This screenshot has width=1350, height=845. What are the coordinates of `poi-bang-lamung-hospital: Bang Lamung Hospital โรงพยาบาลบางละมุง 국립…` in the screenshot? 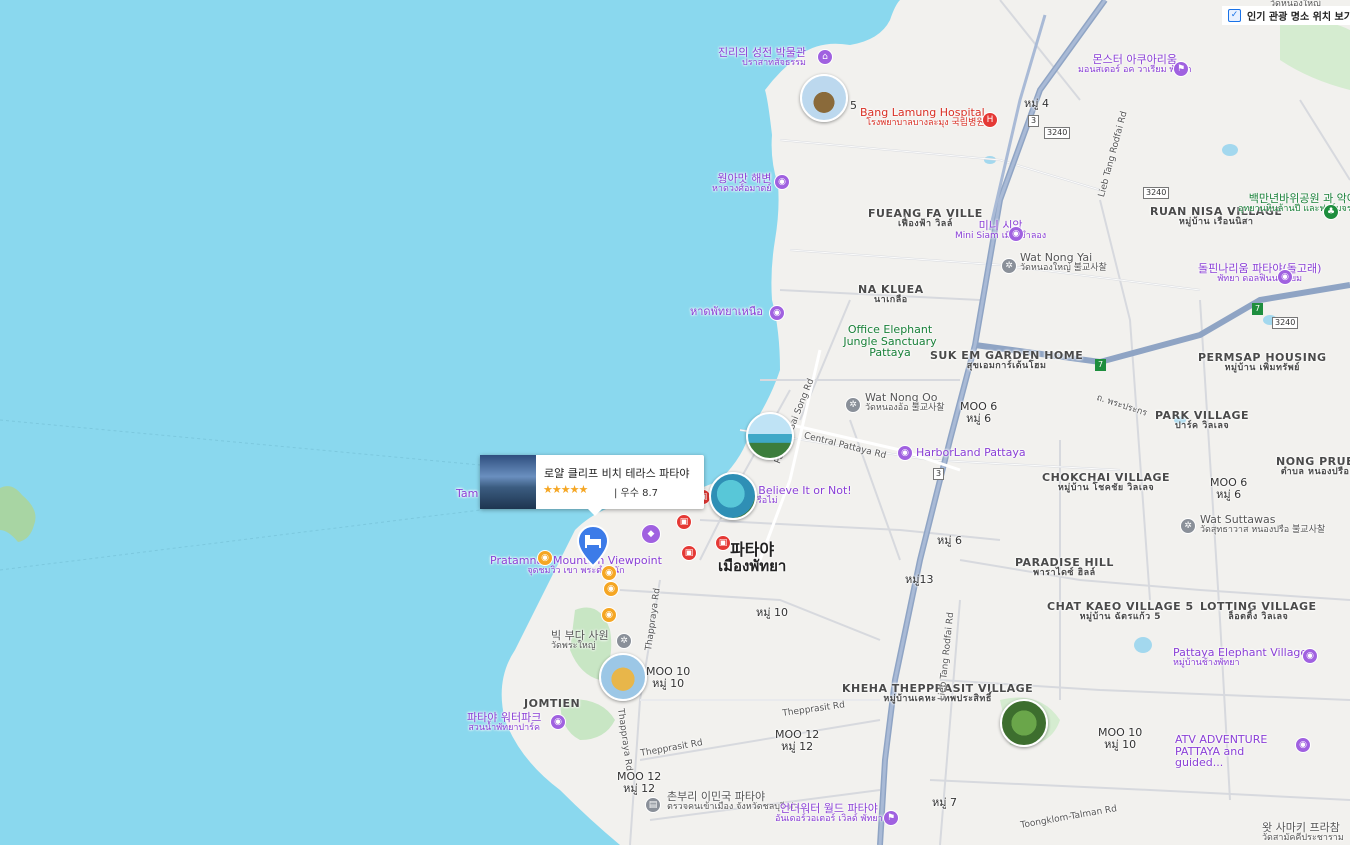 It's located at (922, 117).